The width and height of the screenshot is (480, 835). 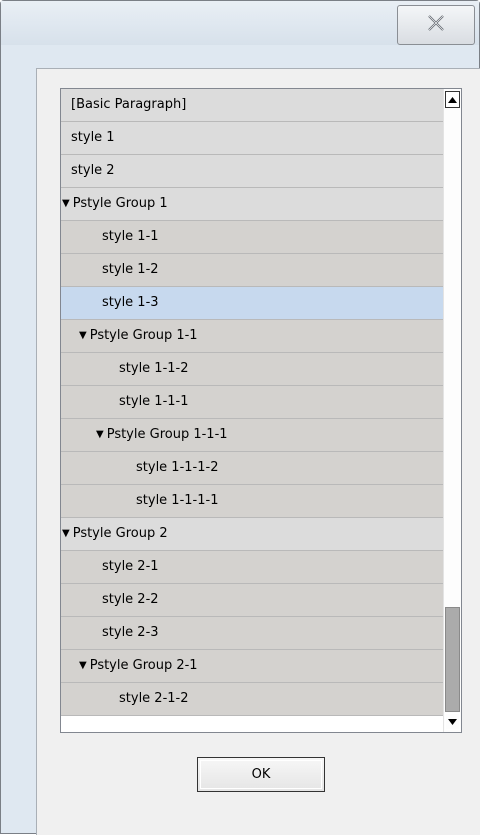 What do you see at coordinates (130, 632) in the screenshot?
I see `style-label: style 2-3` at bounding box center [130, 632].